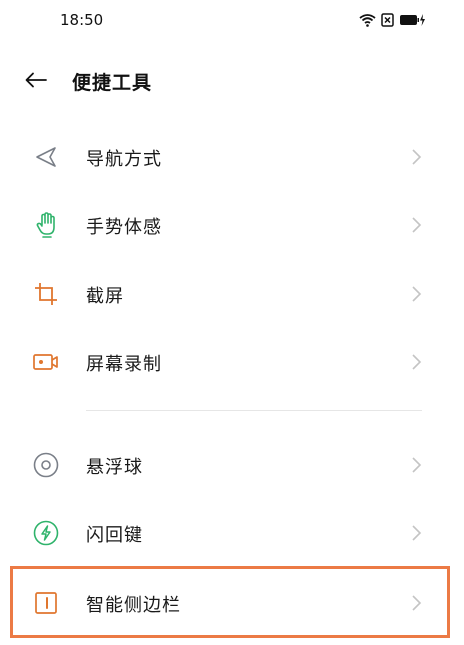 The image size is (464, 645). I want to click on crop-icon, so click(46, 294).